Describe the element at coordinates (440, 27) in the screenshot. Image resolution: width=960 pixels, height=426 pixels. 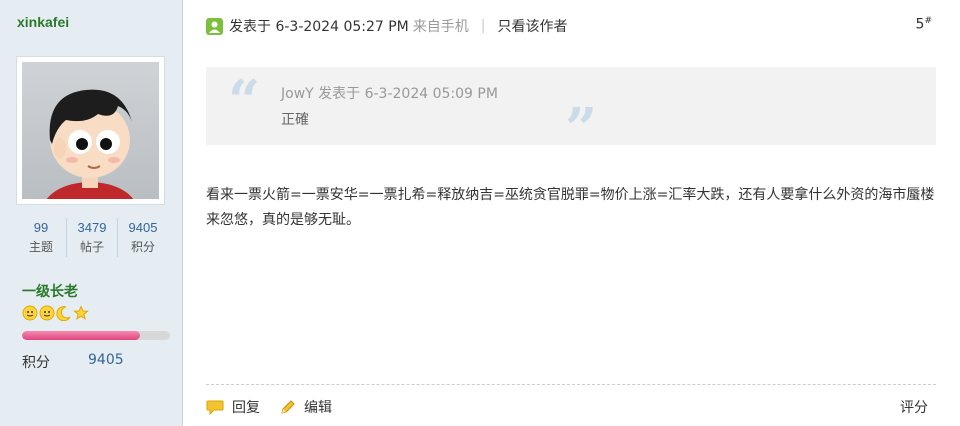
I see `post-source: 来自手机` at that location.